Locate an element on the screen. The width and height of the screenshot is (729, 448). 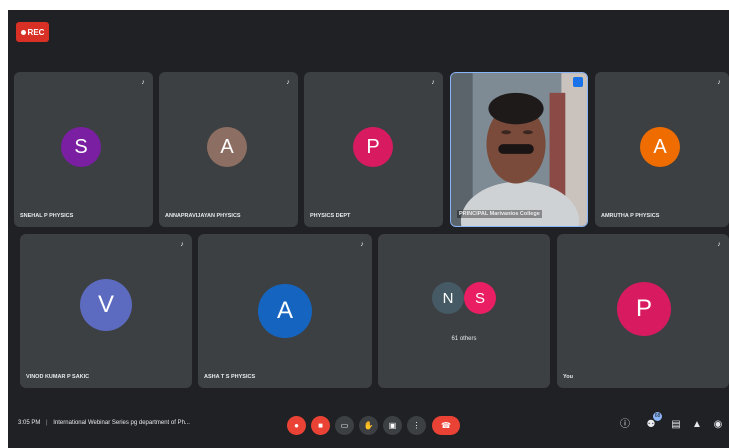
participant-video is located at coordinates (519, 149).